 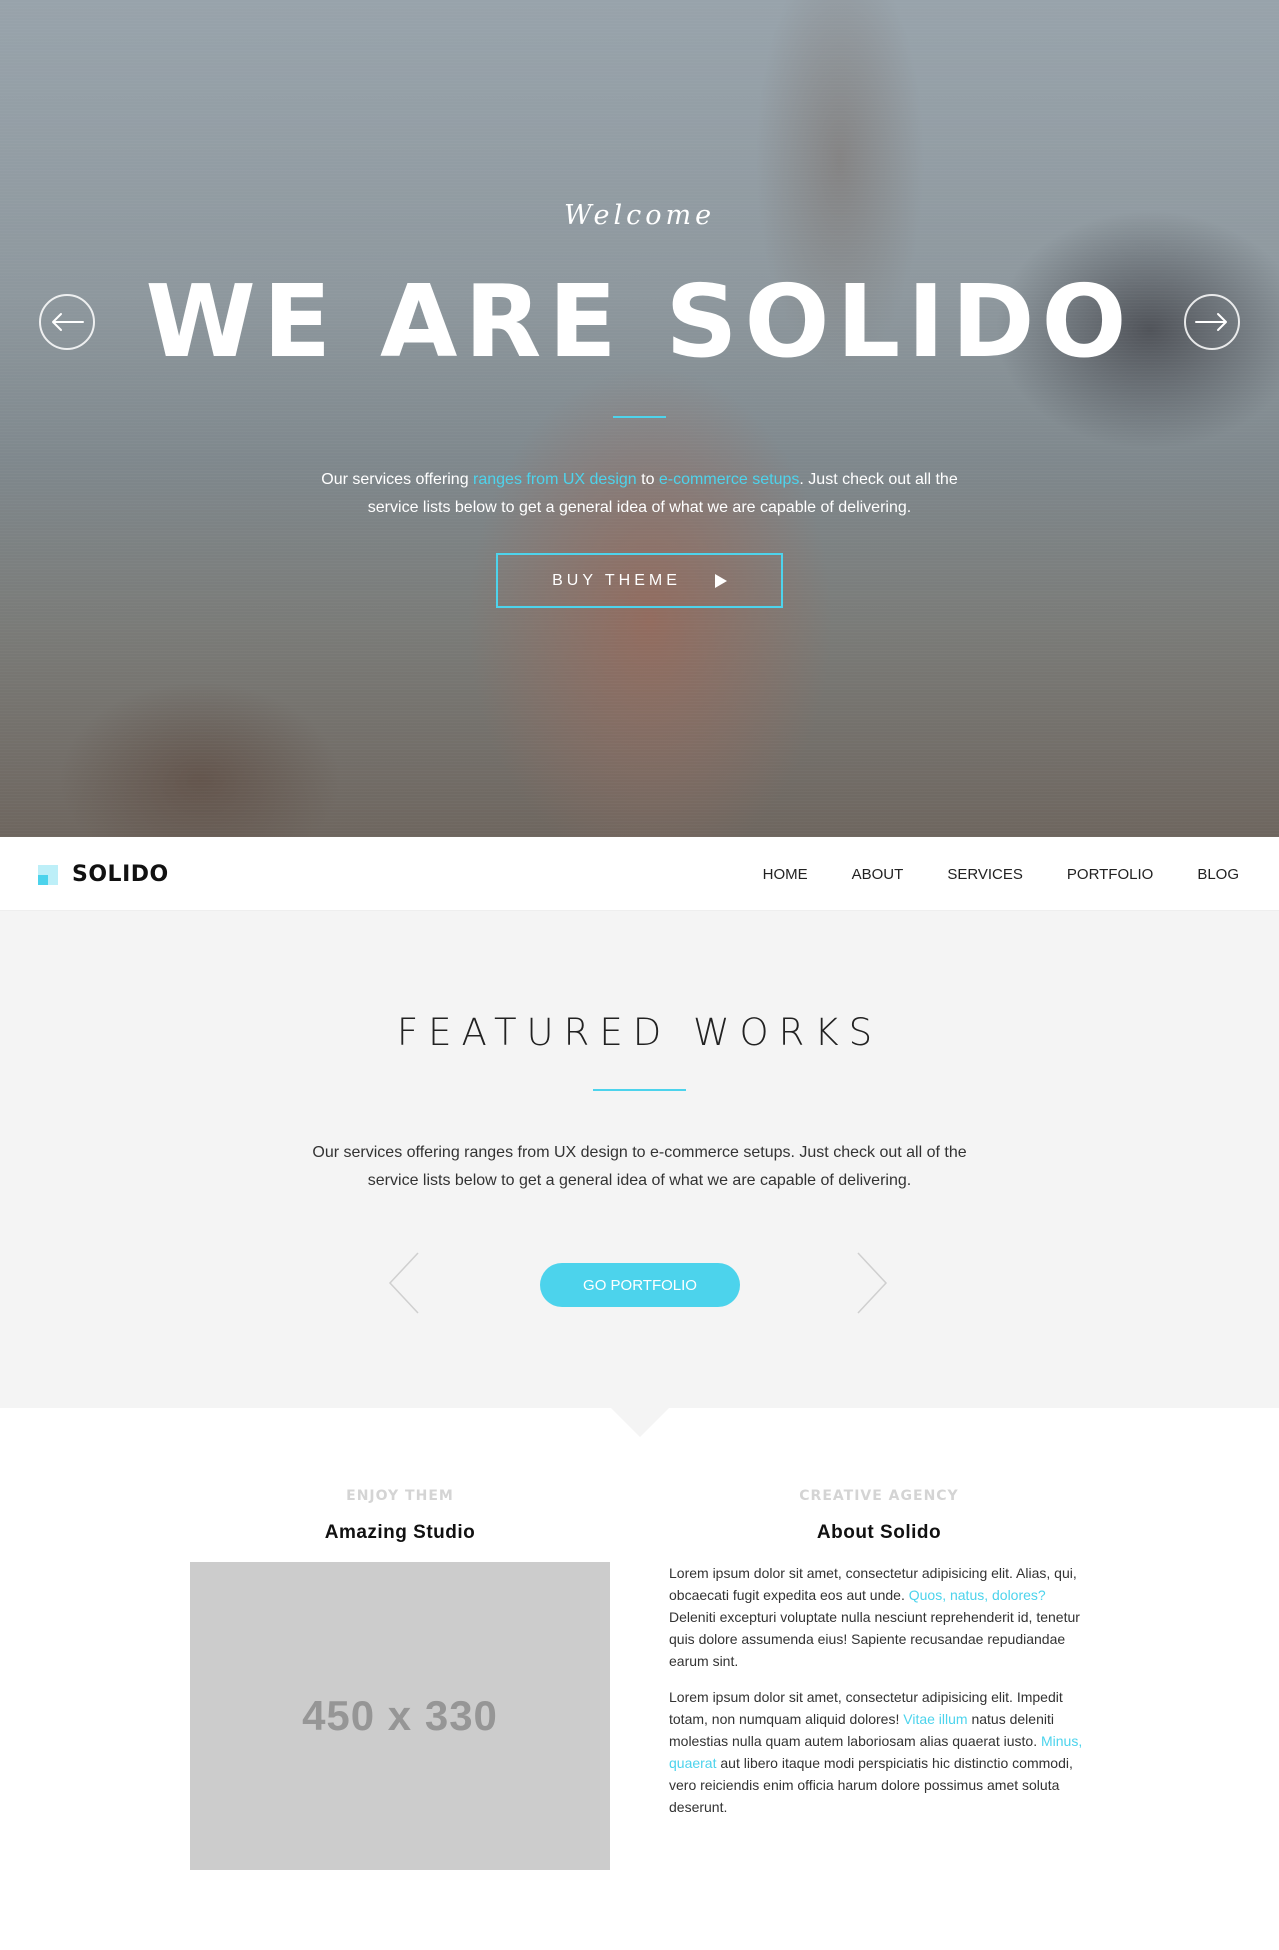 What do you see at coordinates (640, 1422) in the screenshot?
I see `section-notch` at bounding box center [640, 1422].